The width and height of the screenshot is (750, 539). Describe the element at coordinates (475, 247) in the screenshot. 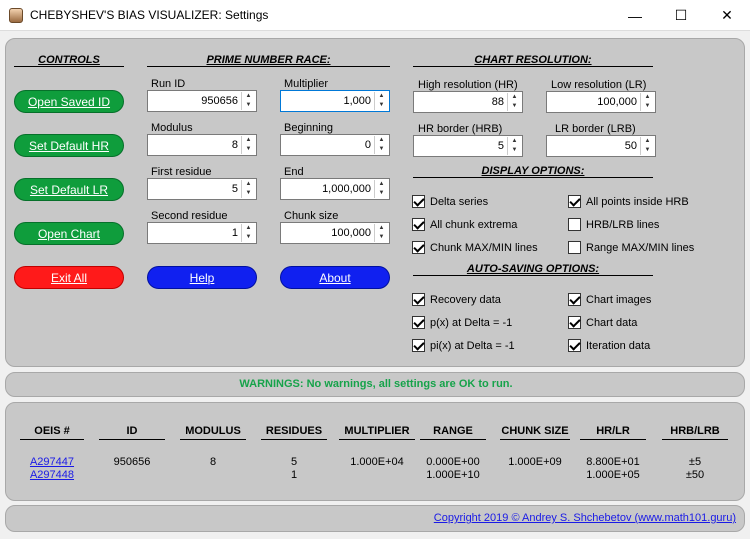

I see `chunk-maxmin-lines-checkbox: Chunk MAX/MIN lines` at that location.